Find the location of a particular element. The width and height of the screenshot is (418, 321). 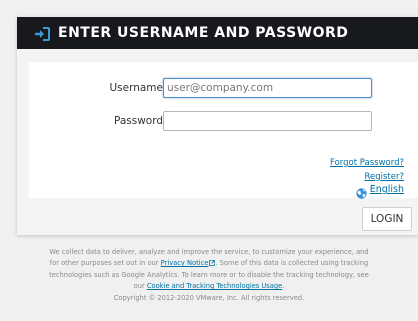

dialog-title: ENTER USERNAME AND PASSWORD is located at coordinates (203, 33).